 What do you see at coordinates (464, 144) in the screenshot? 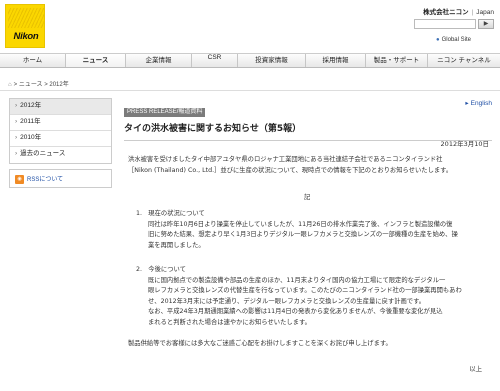
I see `release-date: 2012年3月10日` at bounding box center [464, 144].